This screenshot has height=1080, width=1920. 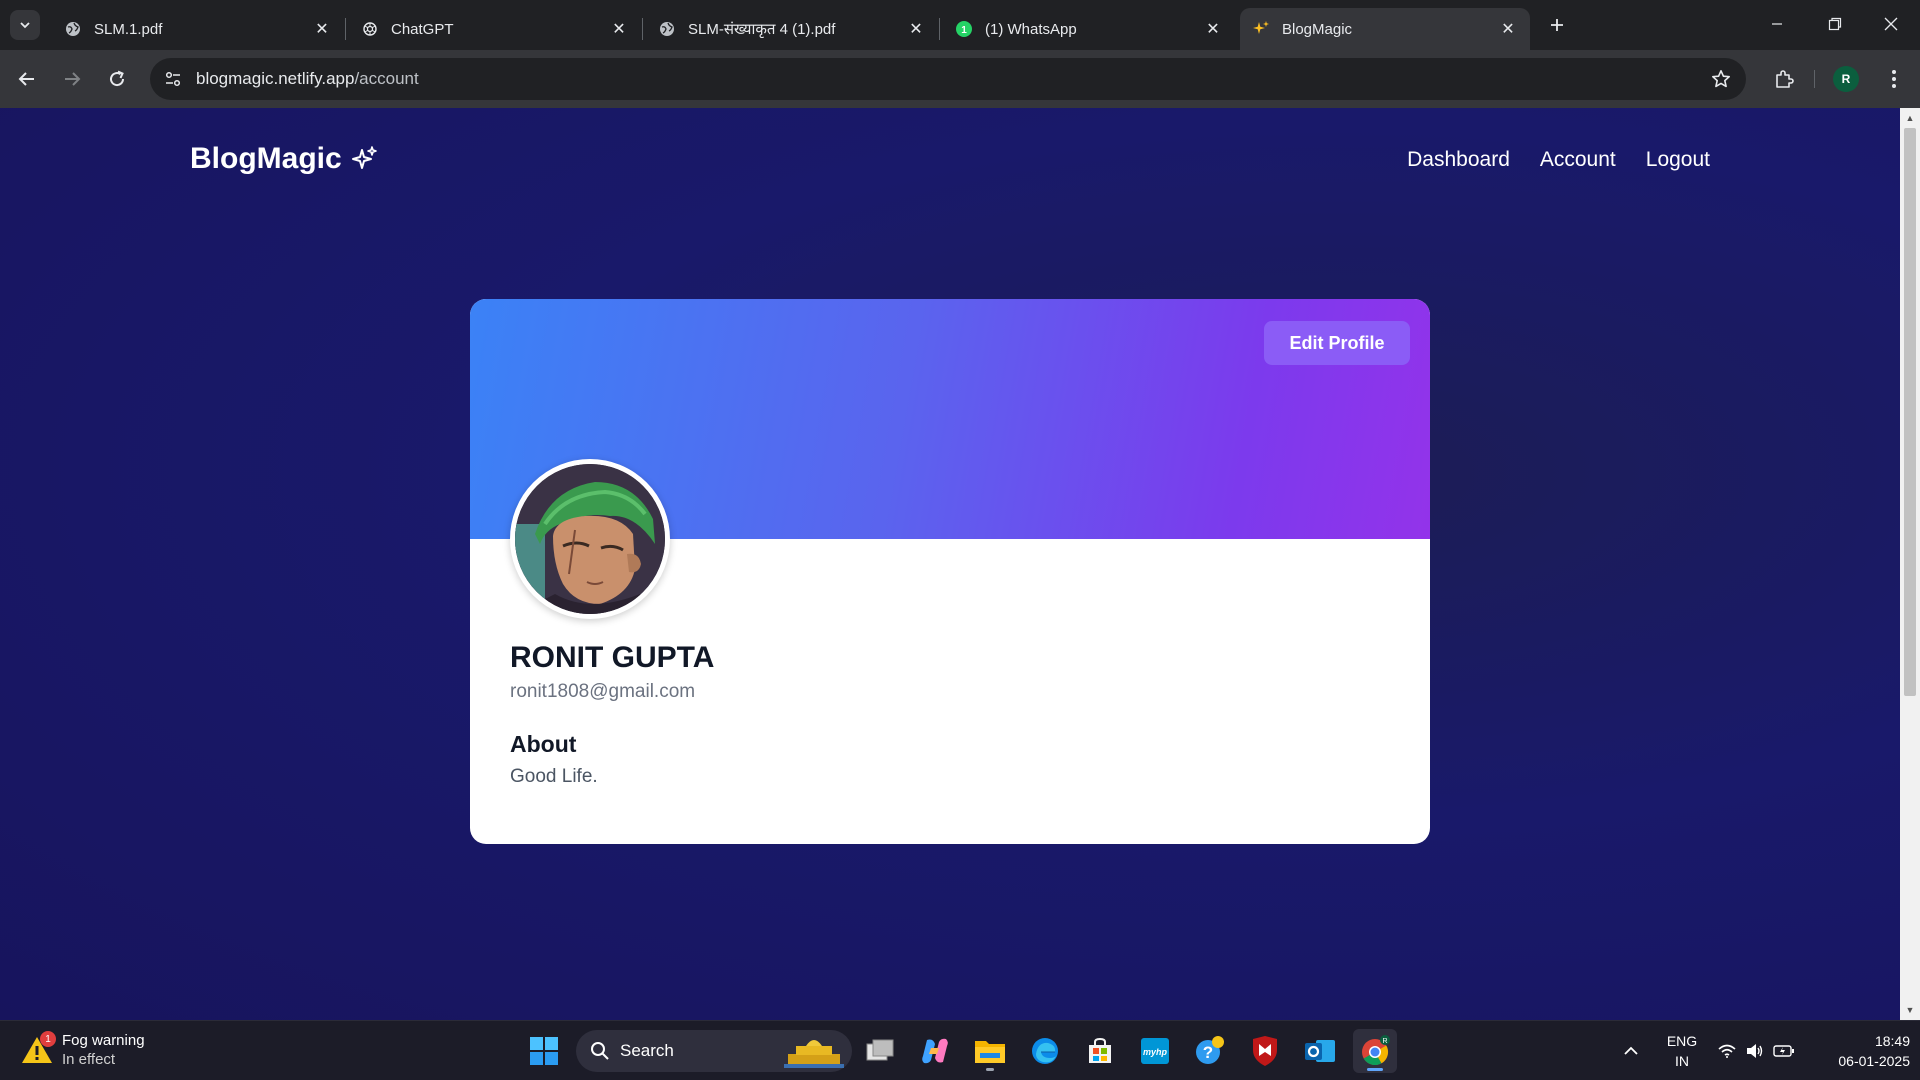 What do you see at coordinates (82, 1050) in the screenshot?
I see `weather-widget: 1 Fog warning In effect` at bounding box center [82, 1050].